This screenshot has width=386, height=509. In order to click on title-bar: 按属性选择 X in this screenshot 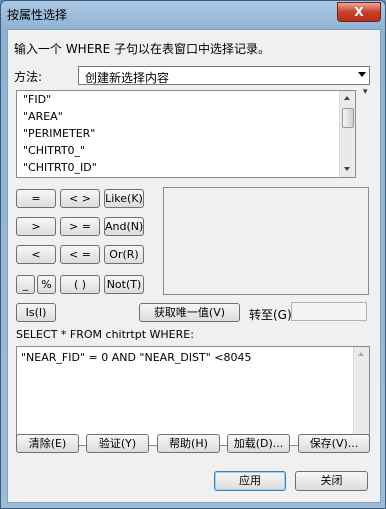, I will do `click(193, 14)`.